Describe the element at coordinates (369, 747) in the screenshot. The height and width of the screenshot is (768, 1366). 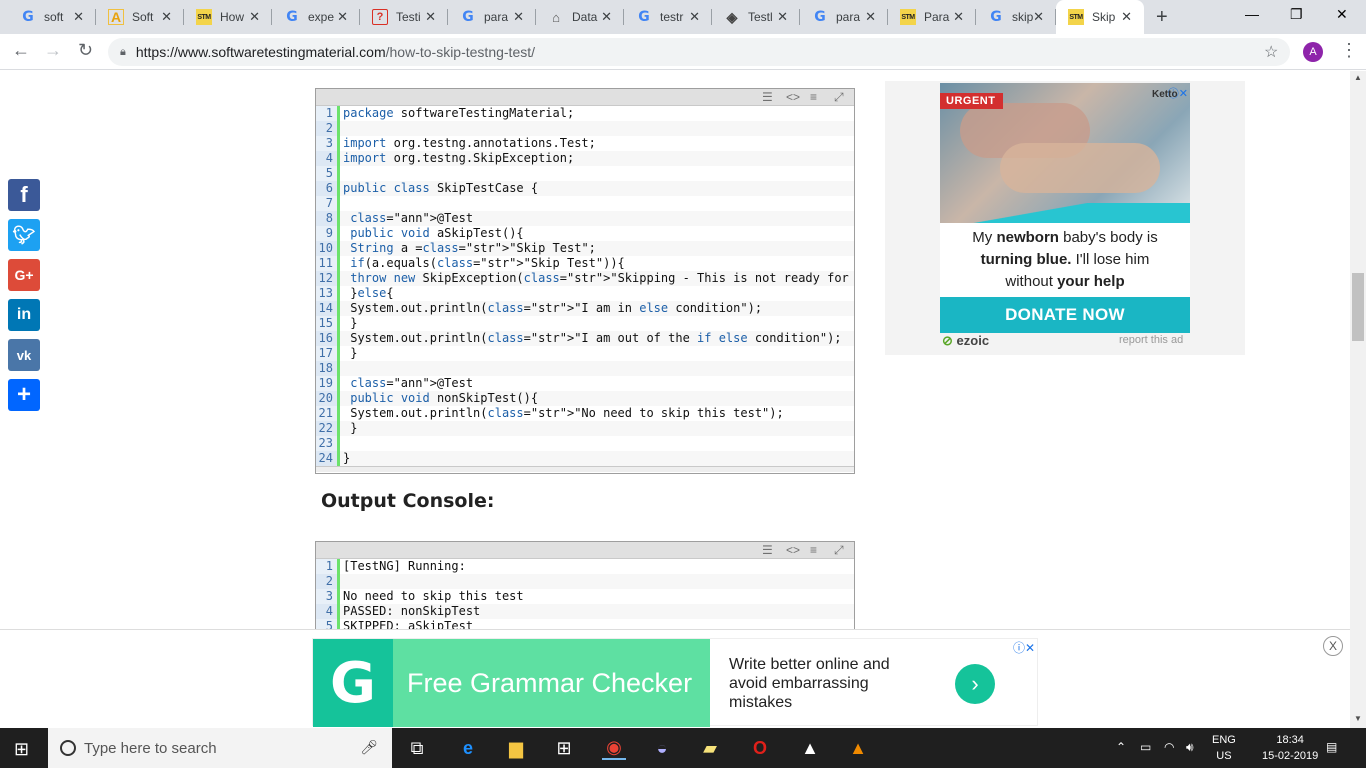
I see `microphone-icon: 🎤︎` at that location.